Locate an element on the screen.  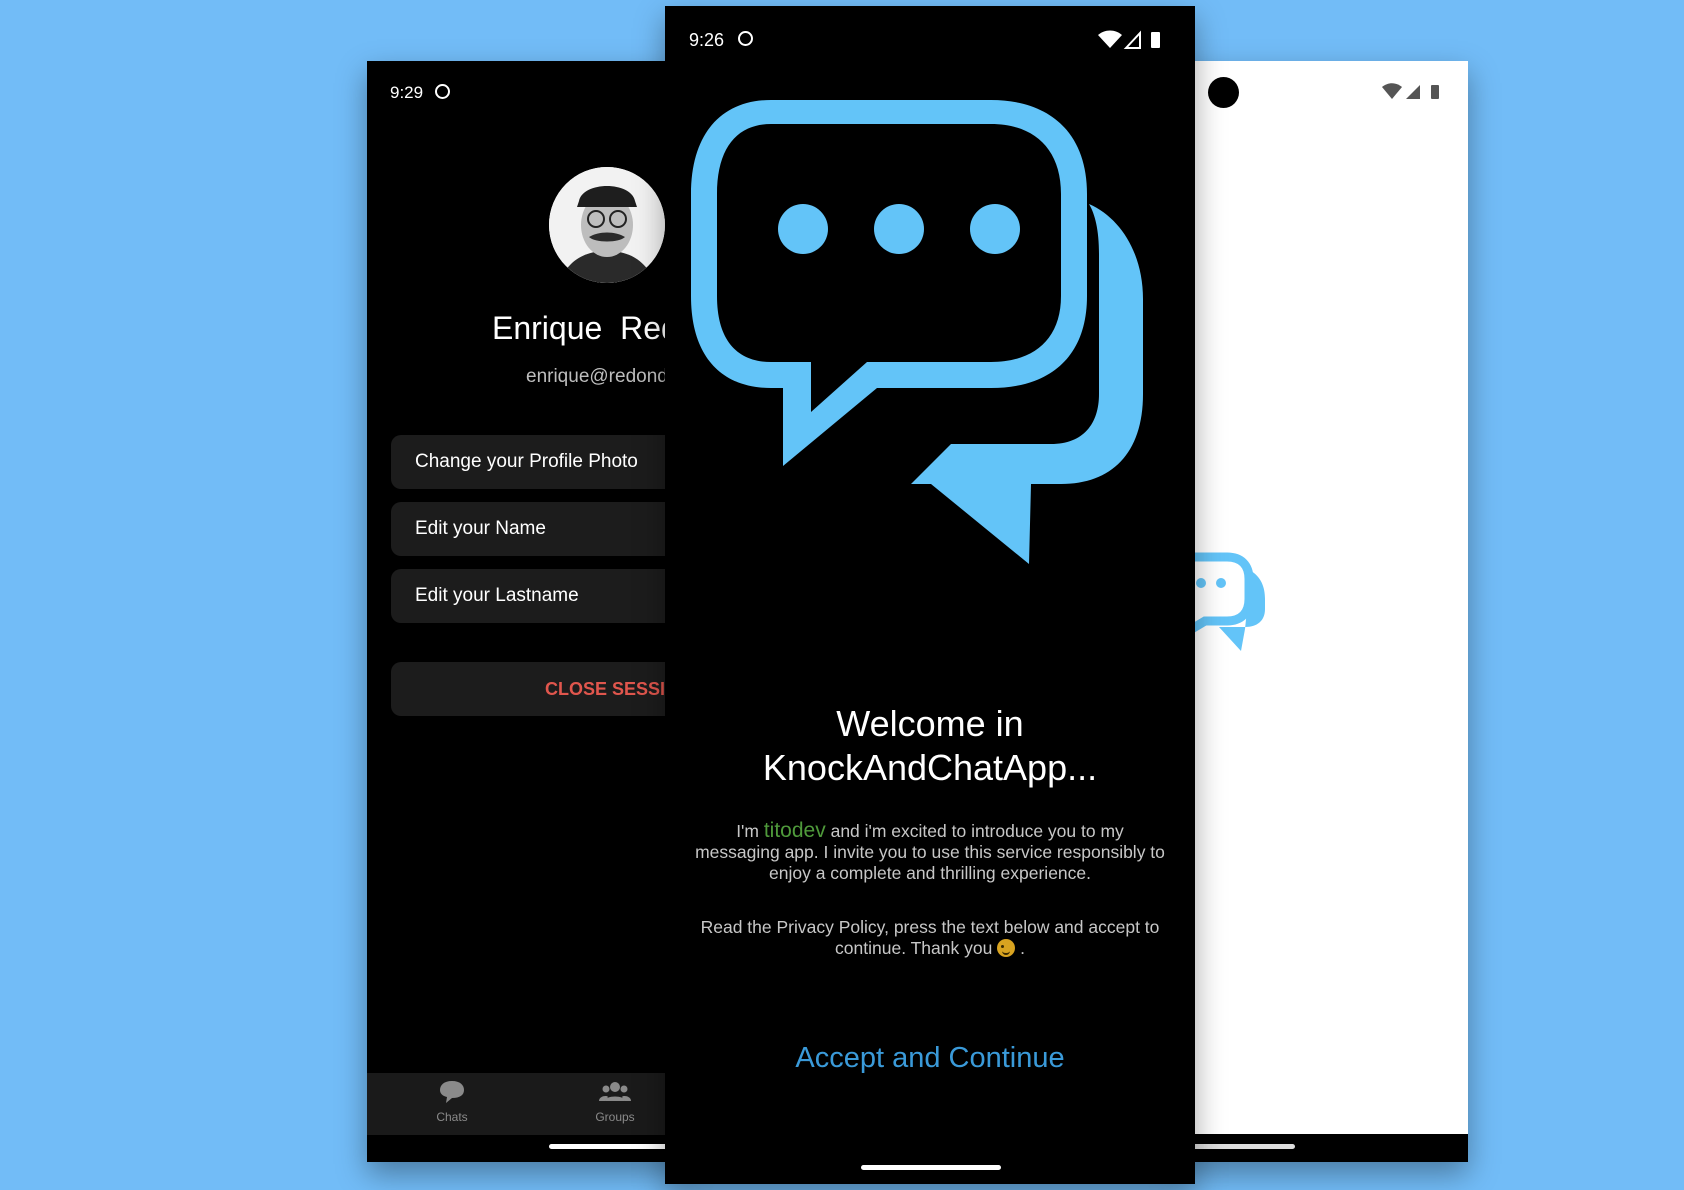
nav-chats: Chats is located at coordinates (452, 1101).